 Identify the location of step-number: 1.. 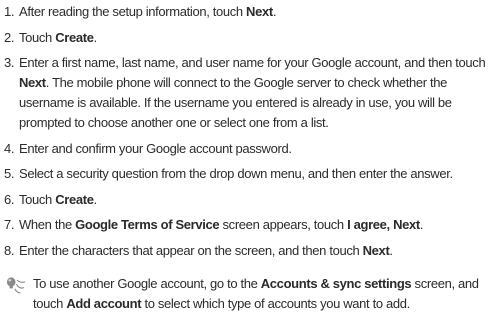
(9, 11).